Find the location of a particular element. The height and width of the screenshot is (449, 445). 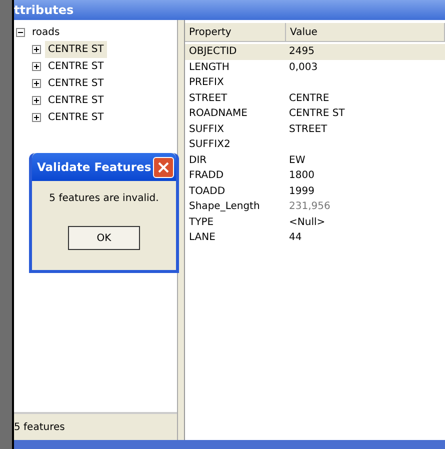

property-row: ROADNAME CENTRE ST is located at coordinates (315, 114).